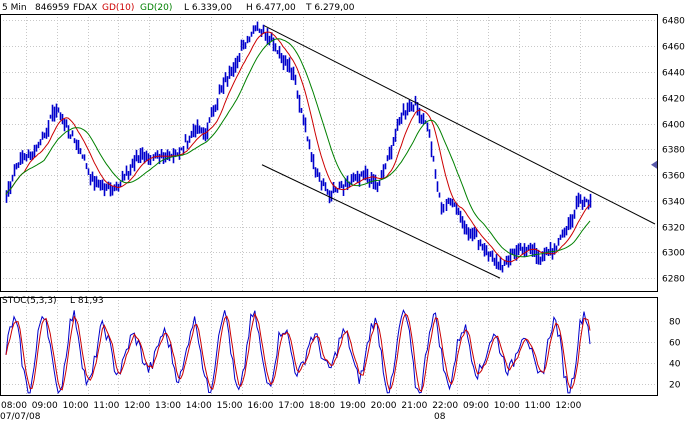 This screenshot has height=422, width=688. Describe the element at coordinates (260, 406) in the screenshot. I see `time-tick-label: 16:00` at that location.